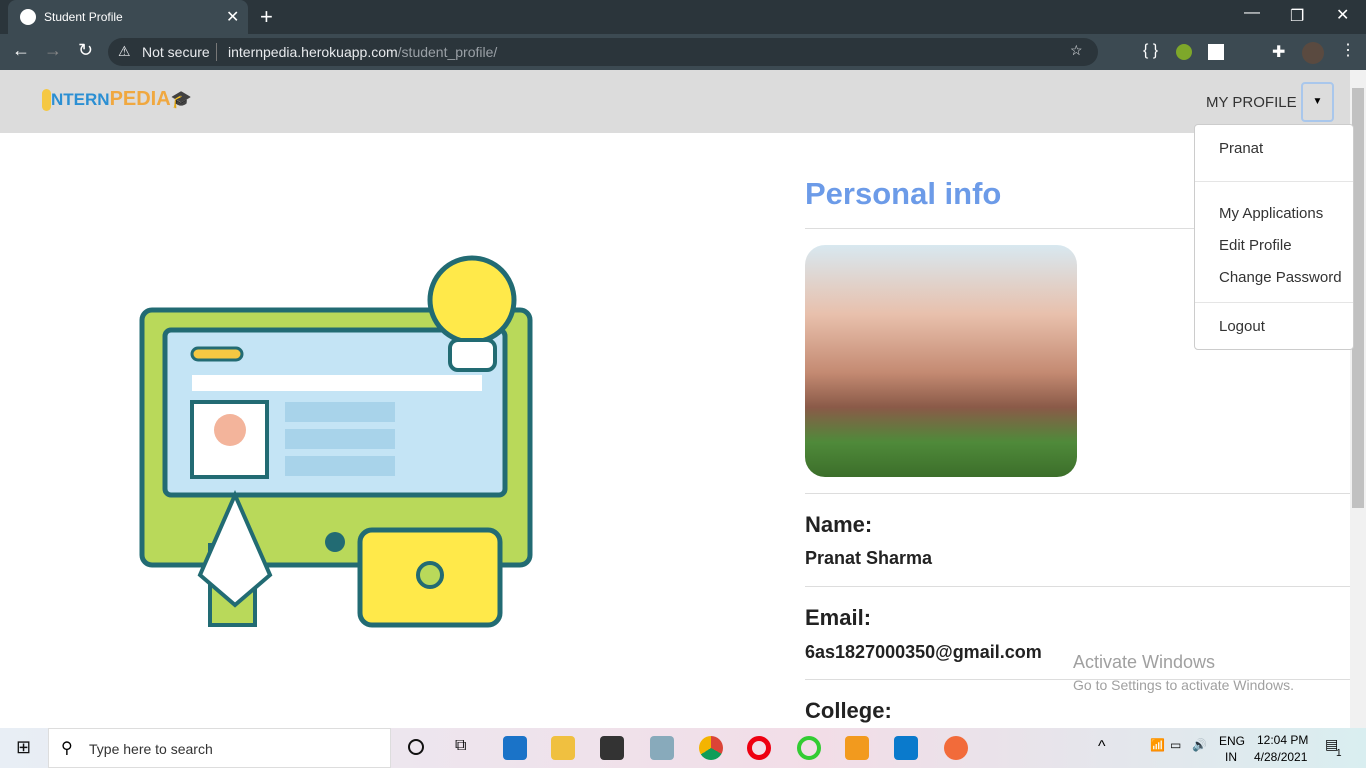  Describe the element at coordinates (1317, 102) in the screenshot. I see `dropdown-toggle: ▼` at that location.